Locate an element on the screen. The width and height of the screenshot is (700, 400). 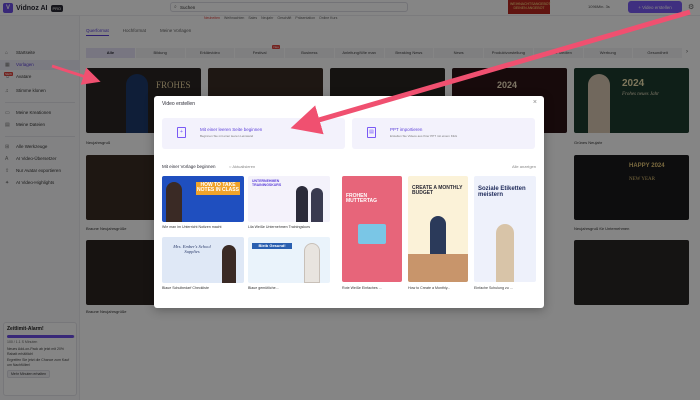
checkbox-label: Aktualisieren is located at coordinates (244, 166).